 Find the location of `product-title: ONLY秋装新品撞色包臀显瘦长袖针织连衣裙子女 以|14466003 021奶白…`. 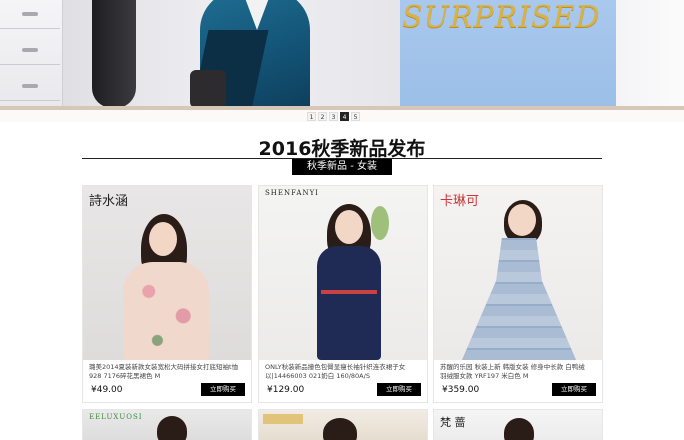

product-title: ONLY秋装新品撞色包臀显瘦长袖针织连衣裙子女 以|14466003 021奶白… is located at coordinates (340, 372).